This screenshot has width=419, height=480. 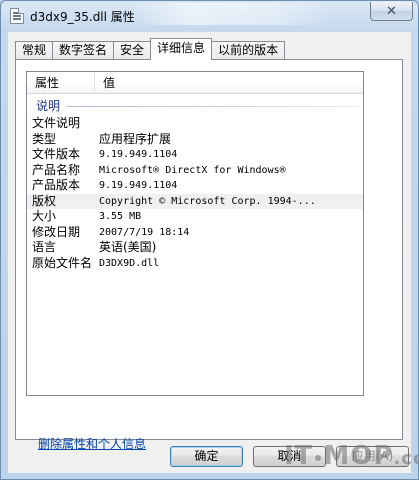 What do you see at coordinates (56, 231) in the screenshot?
I see `property-key: 修改日期` at bounding box center [56, 231].